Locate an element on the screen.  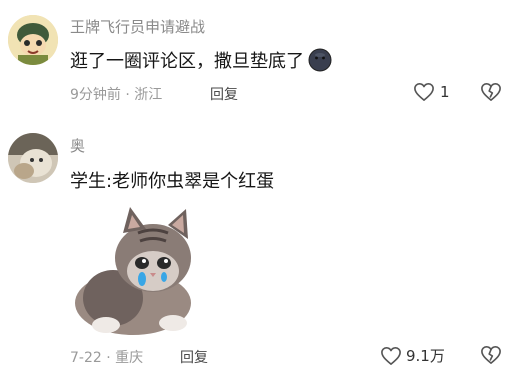
crying-kitten-sticker is located at coordinates (138, 269).